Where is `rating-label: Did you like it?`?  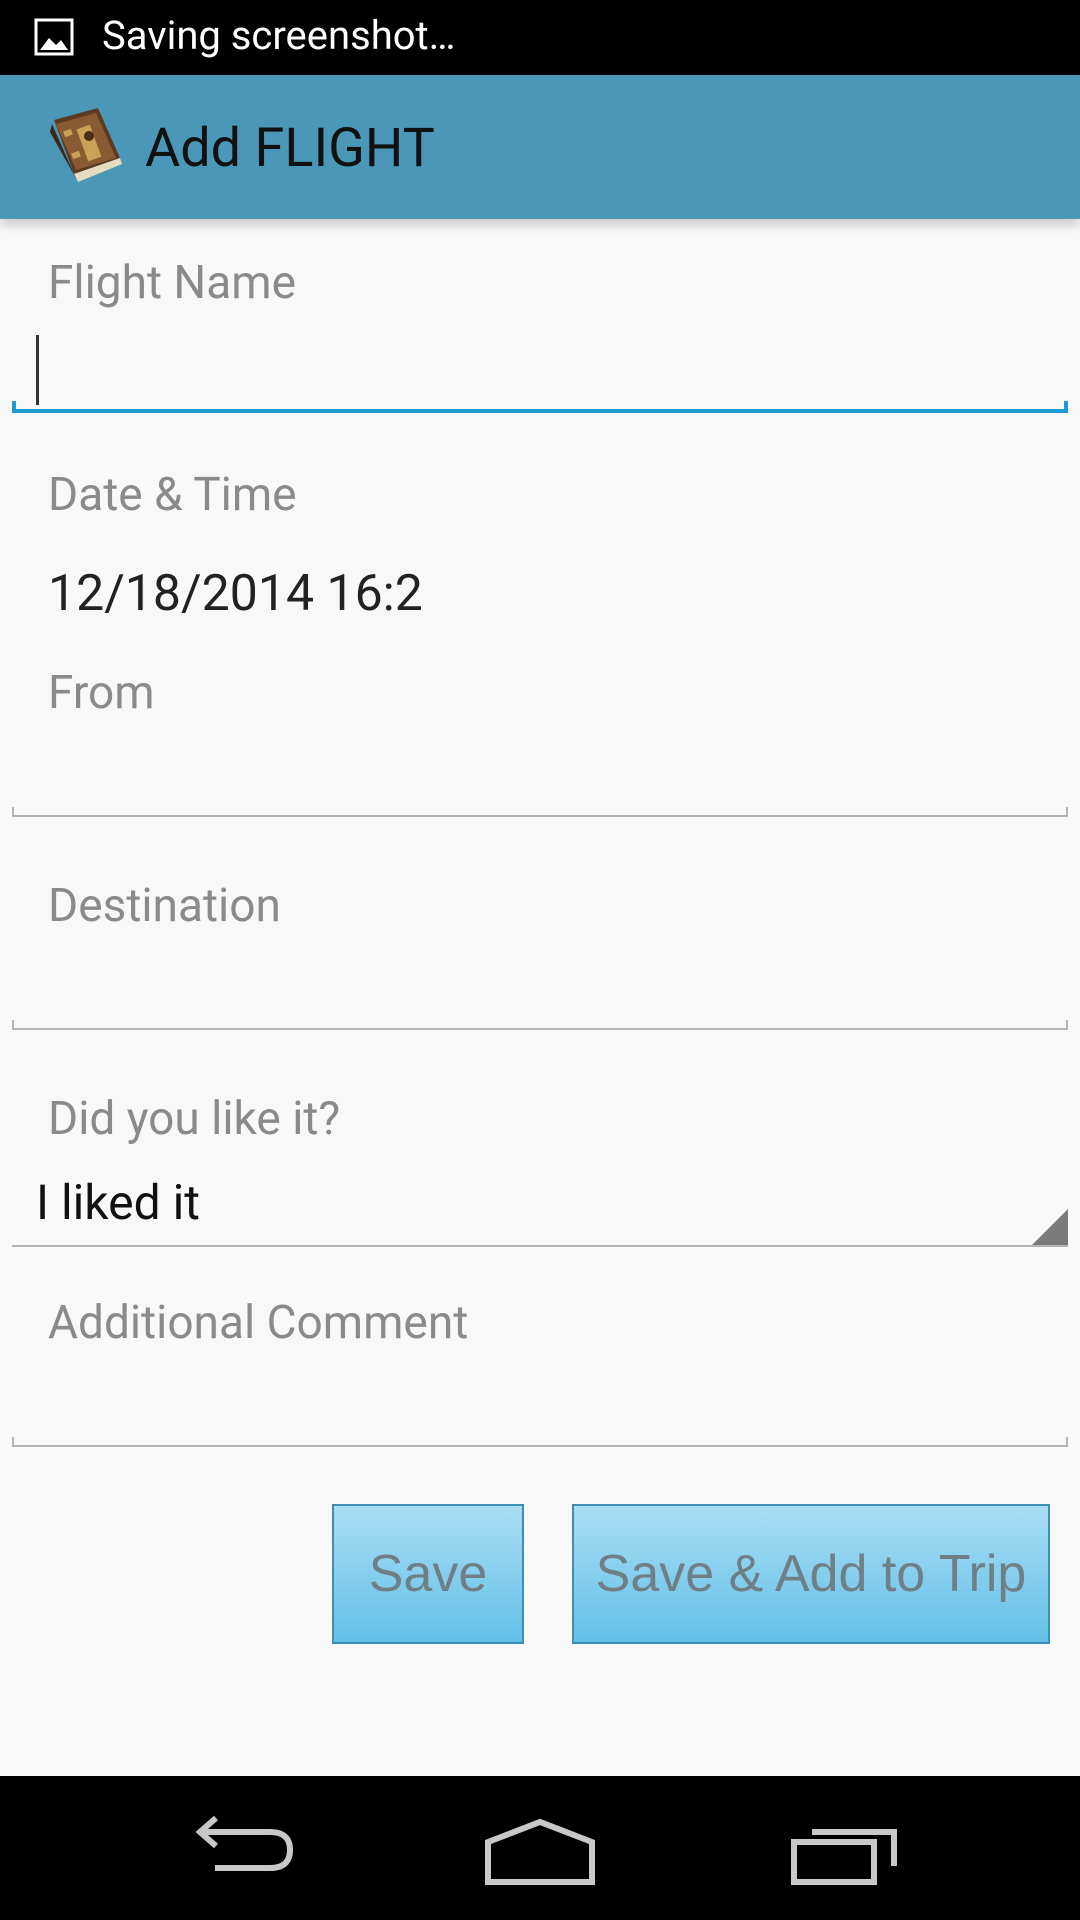
rating-label: Did you like it? is located at coordinates (194, 1119).